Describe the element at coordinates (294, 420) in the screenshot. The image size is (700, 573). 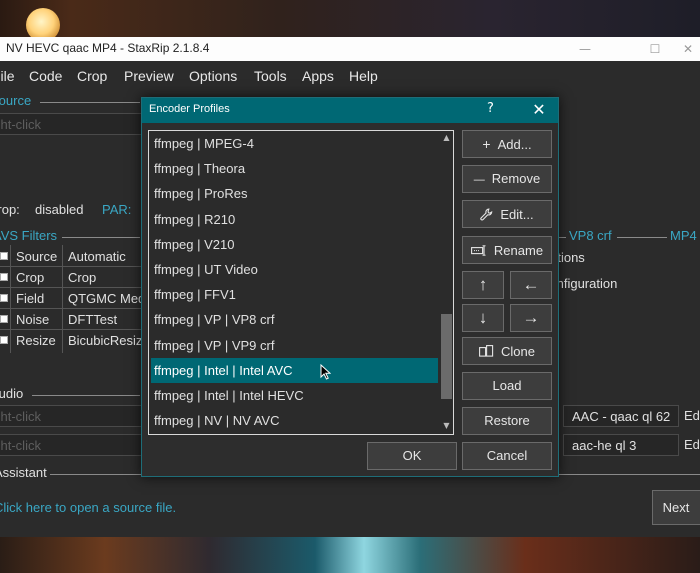
I see `profile-list-item: ffmpeg | NV | NV AVC` at that location.